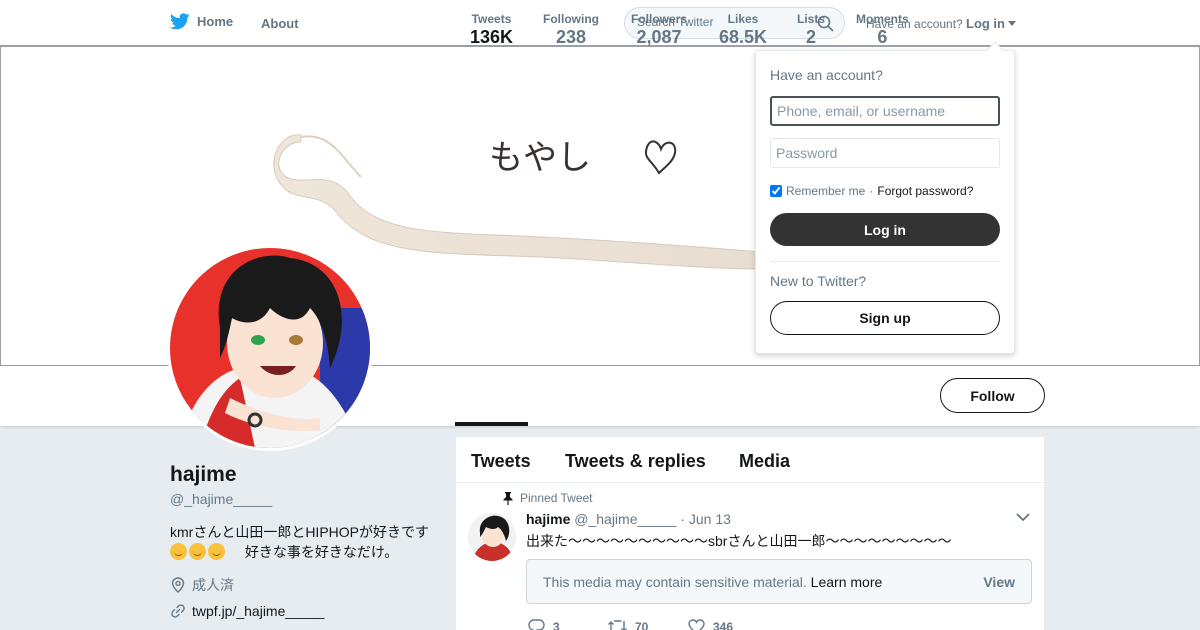 The width and height of the screenshot is (1200, 630). I want to click on home-label: Home, so click(215, 21).